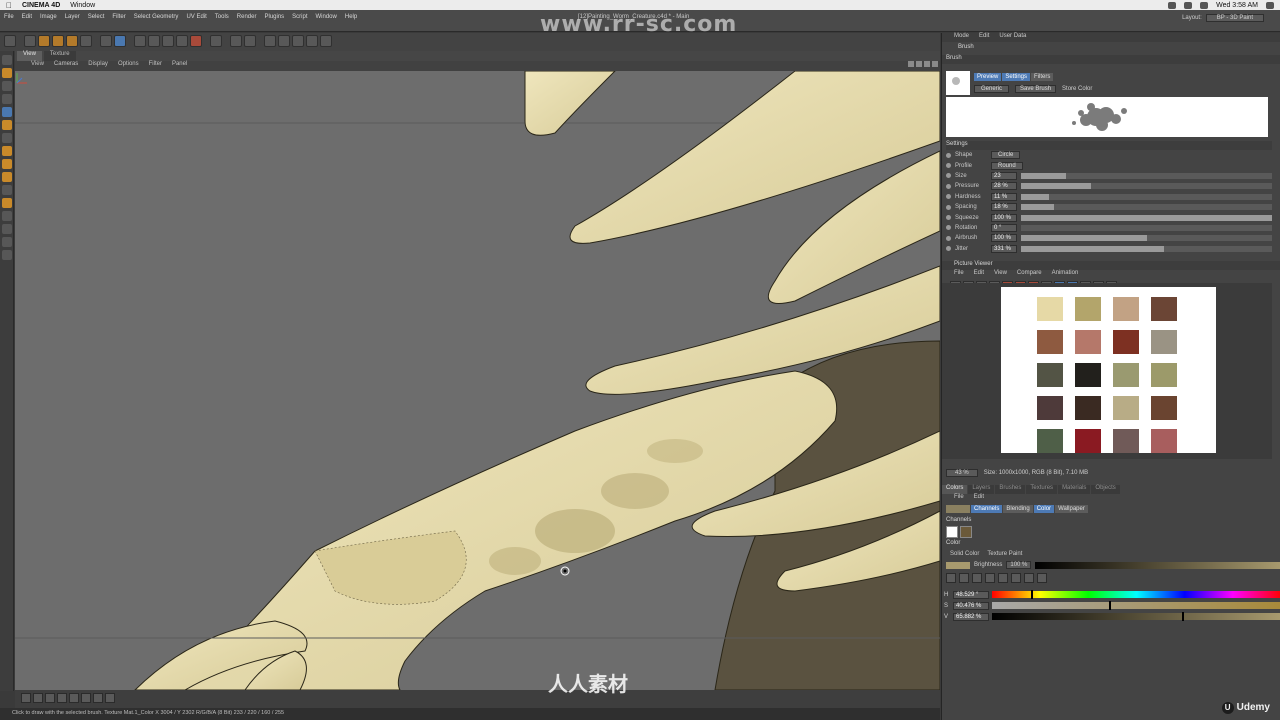 The image size is (1280, 720). What do you see at coordinates (179, 66) in the screenshot?
I see `vp-menu-panel: Panel` at bounding box center [179, 66].